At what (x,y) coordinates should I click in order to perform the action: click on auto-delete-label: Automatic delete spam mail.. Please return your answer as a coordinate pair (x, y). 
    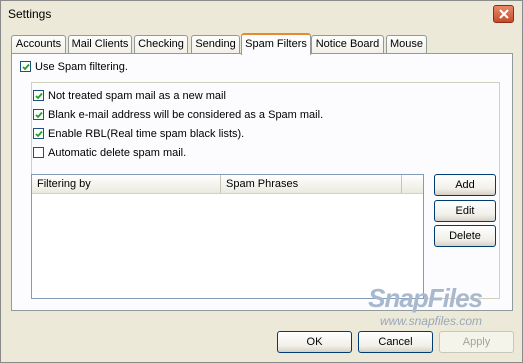
    Looking at the image, I should click on (117, 153).